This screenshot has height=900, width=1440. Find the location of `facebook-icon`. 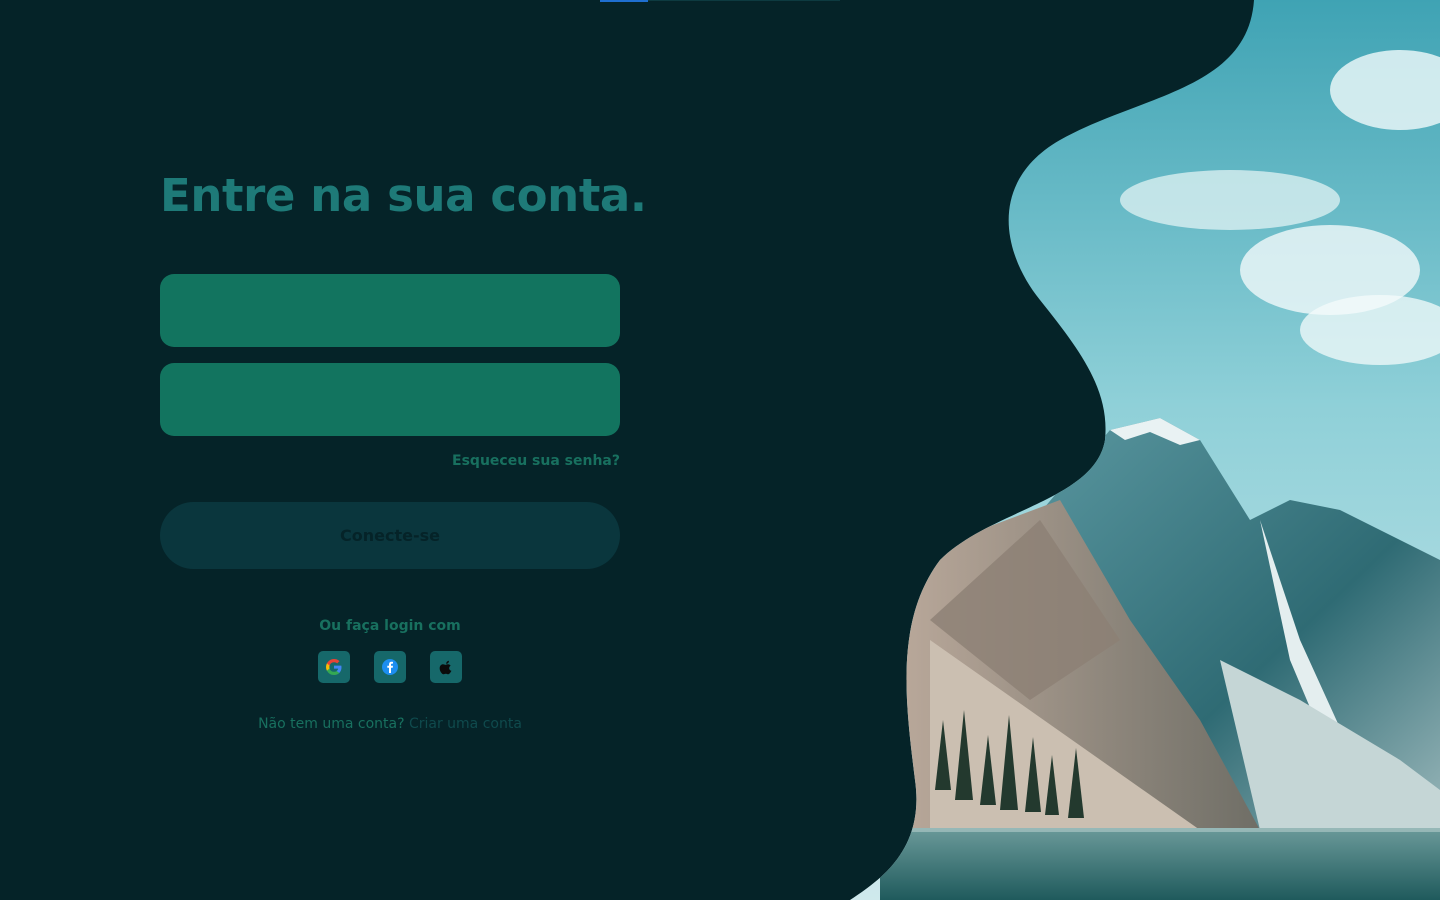

facebook-icon is located at coordinates (390, 667).